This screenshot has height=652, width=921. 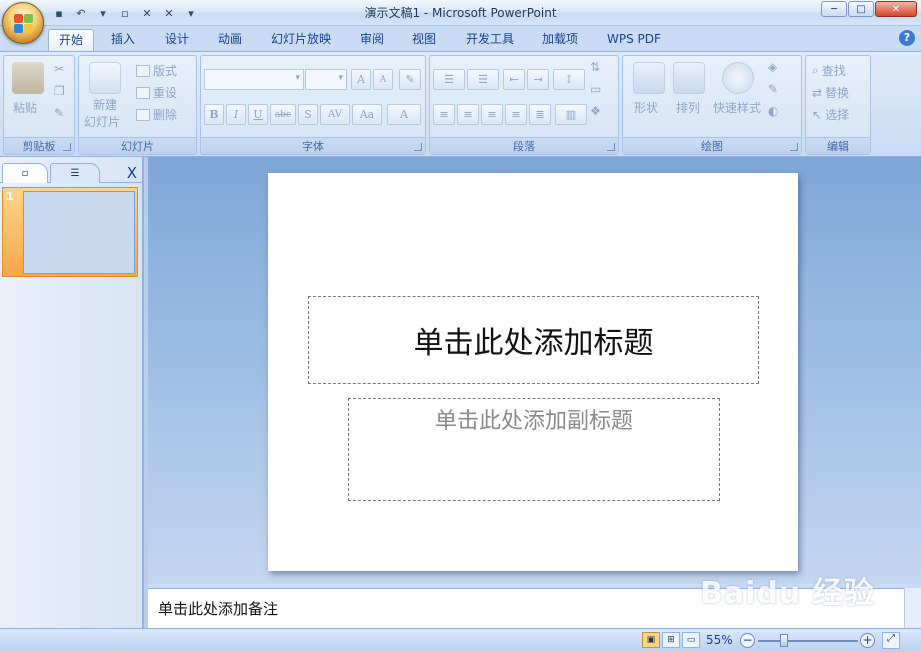 I want to click on replace-icon: ⇄, so click(x=817, y=92).